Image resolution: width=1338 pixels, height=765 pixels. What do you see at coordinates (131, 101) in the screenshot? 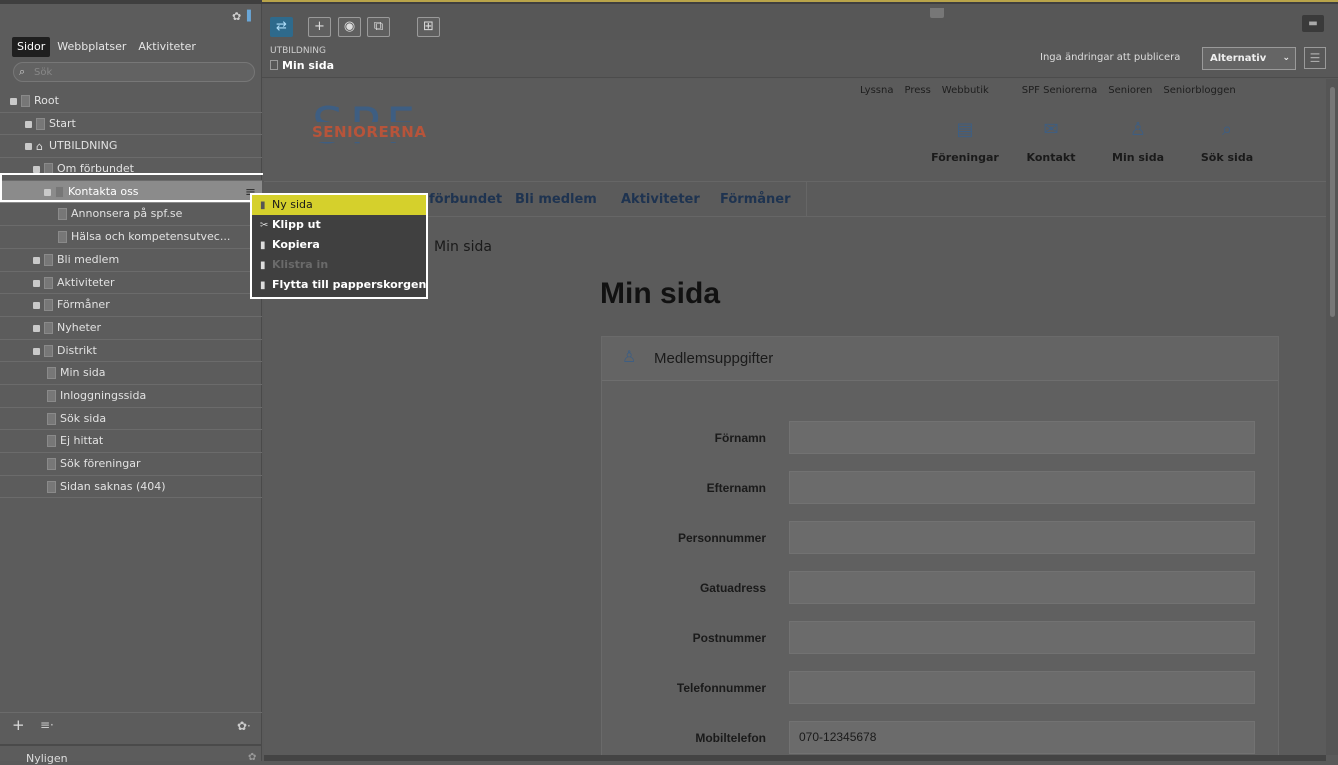
I see `tree-node: Root` at bounding box center [131, 101].